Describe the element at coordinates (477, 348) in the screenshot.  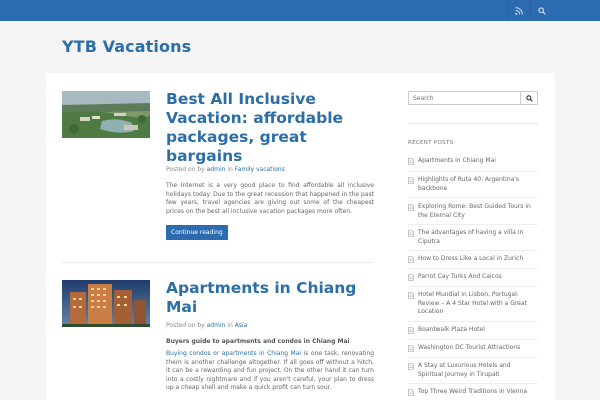
I see `recent-post-link: Washington DC Tourist Attractions` at that location.